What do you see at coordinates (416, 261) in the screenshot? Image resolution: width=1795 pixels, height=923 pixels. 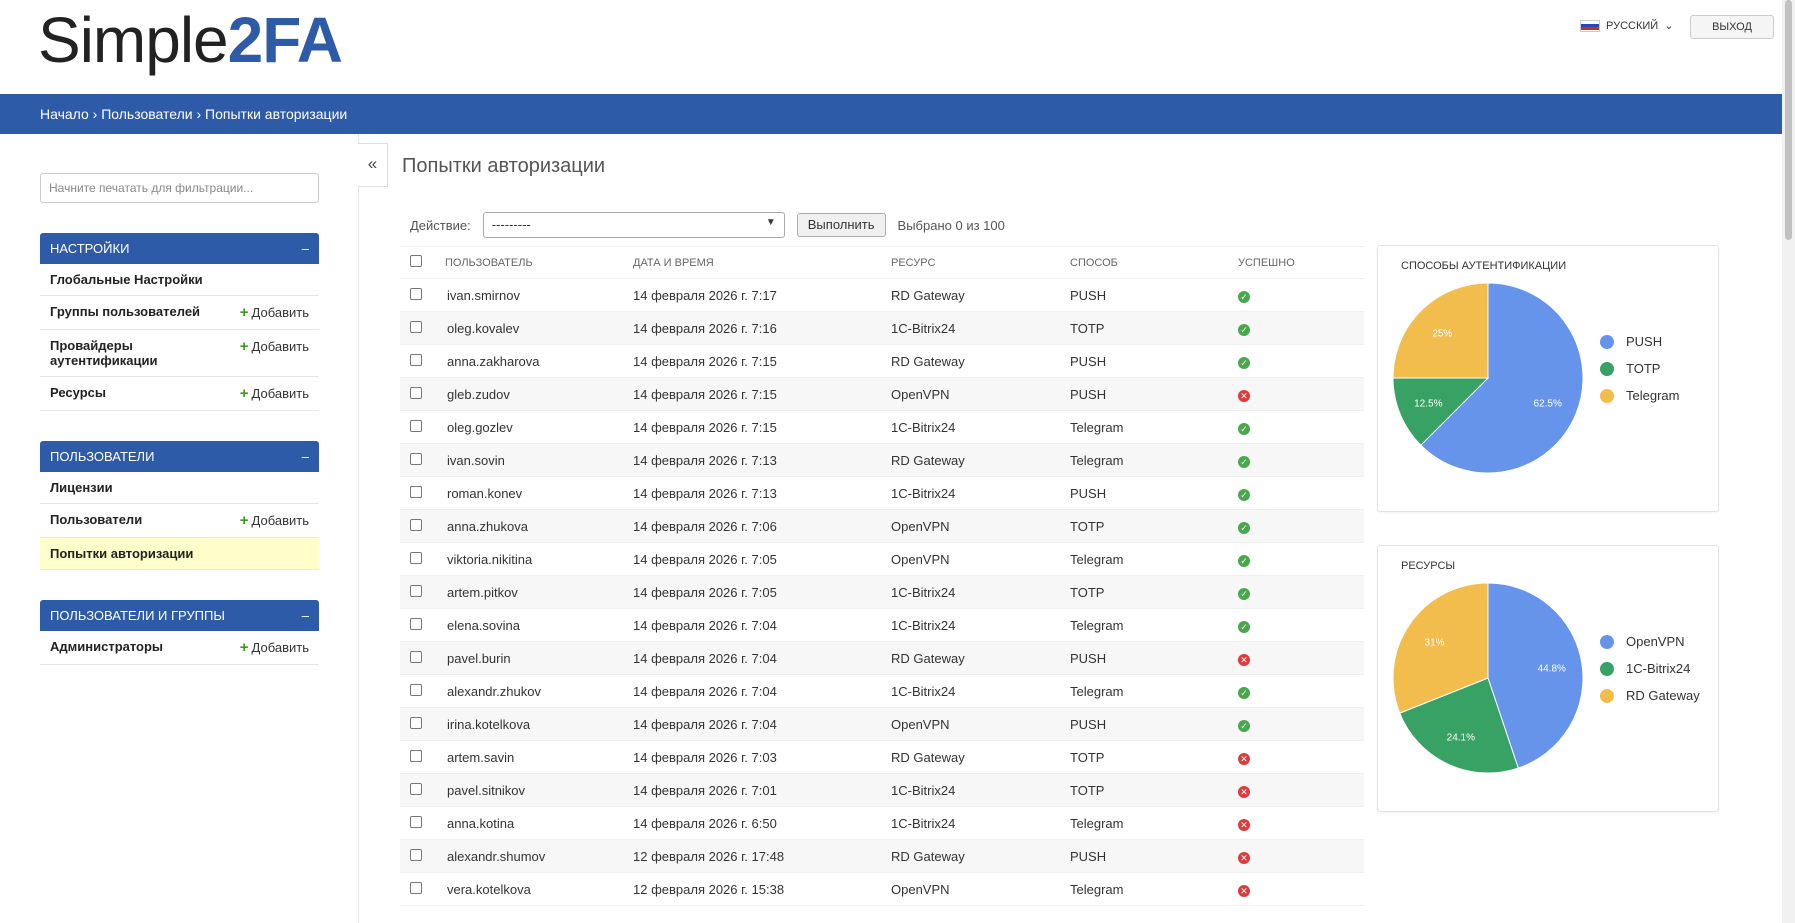 I see `select-all-checkbox` at bounding box center [416, 261].